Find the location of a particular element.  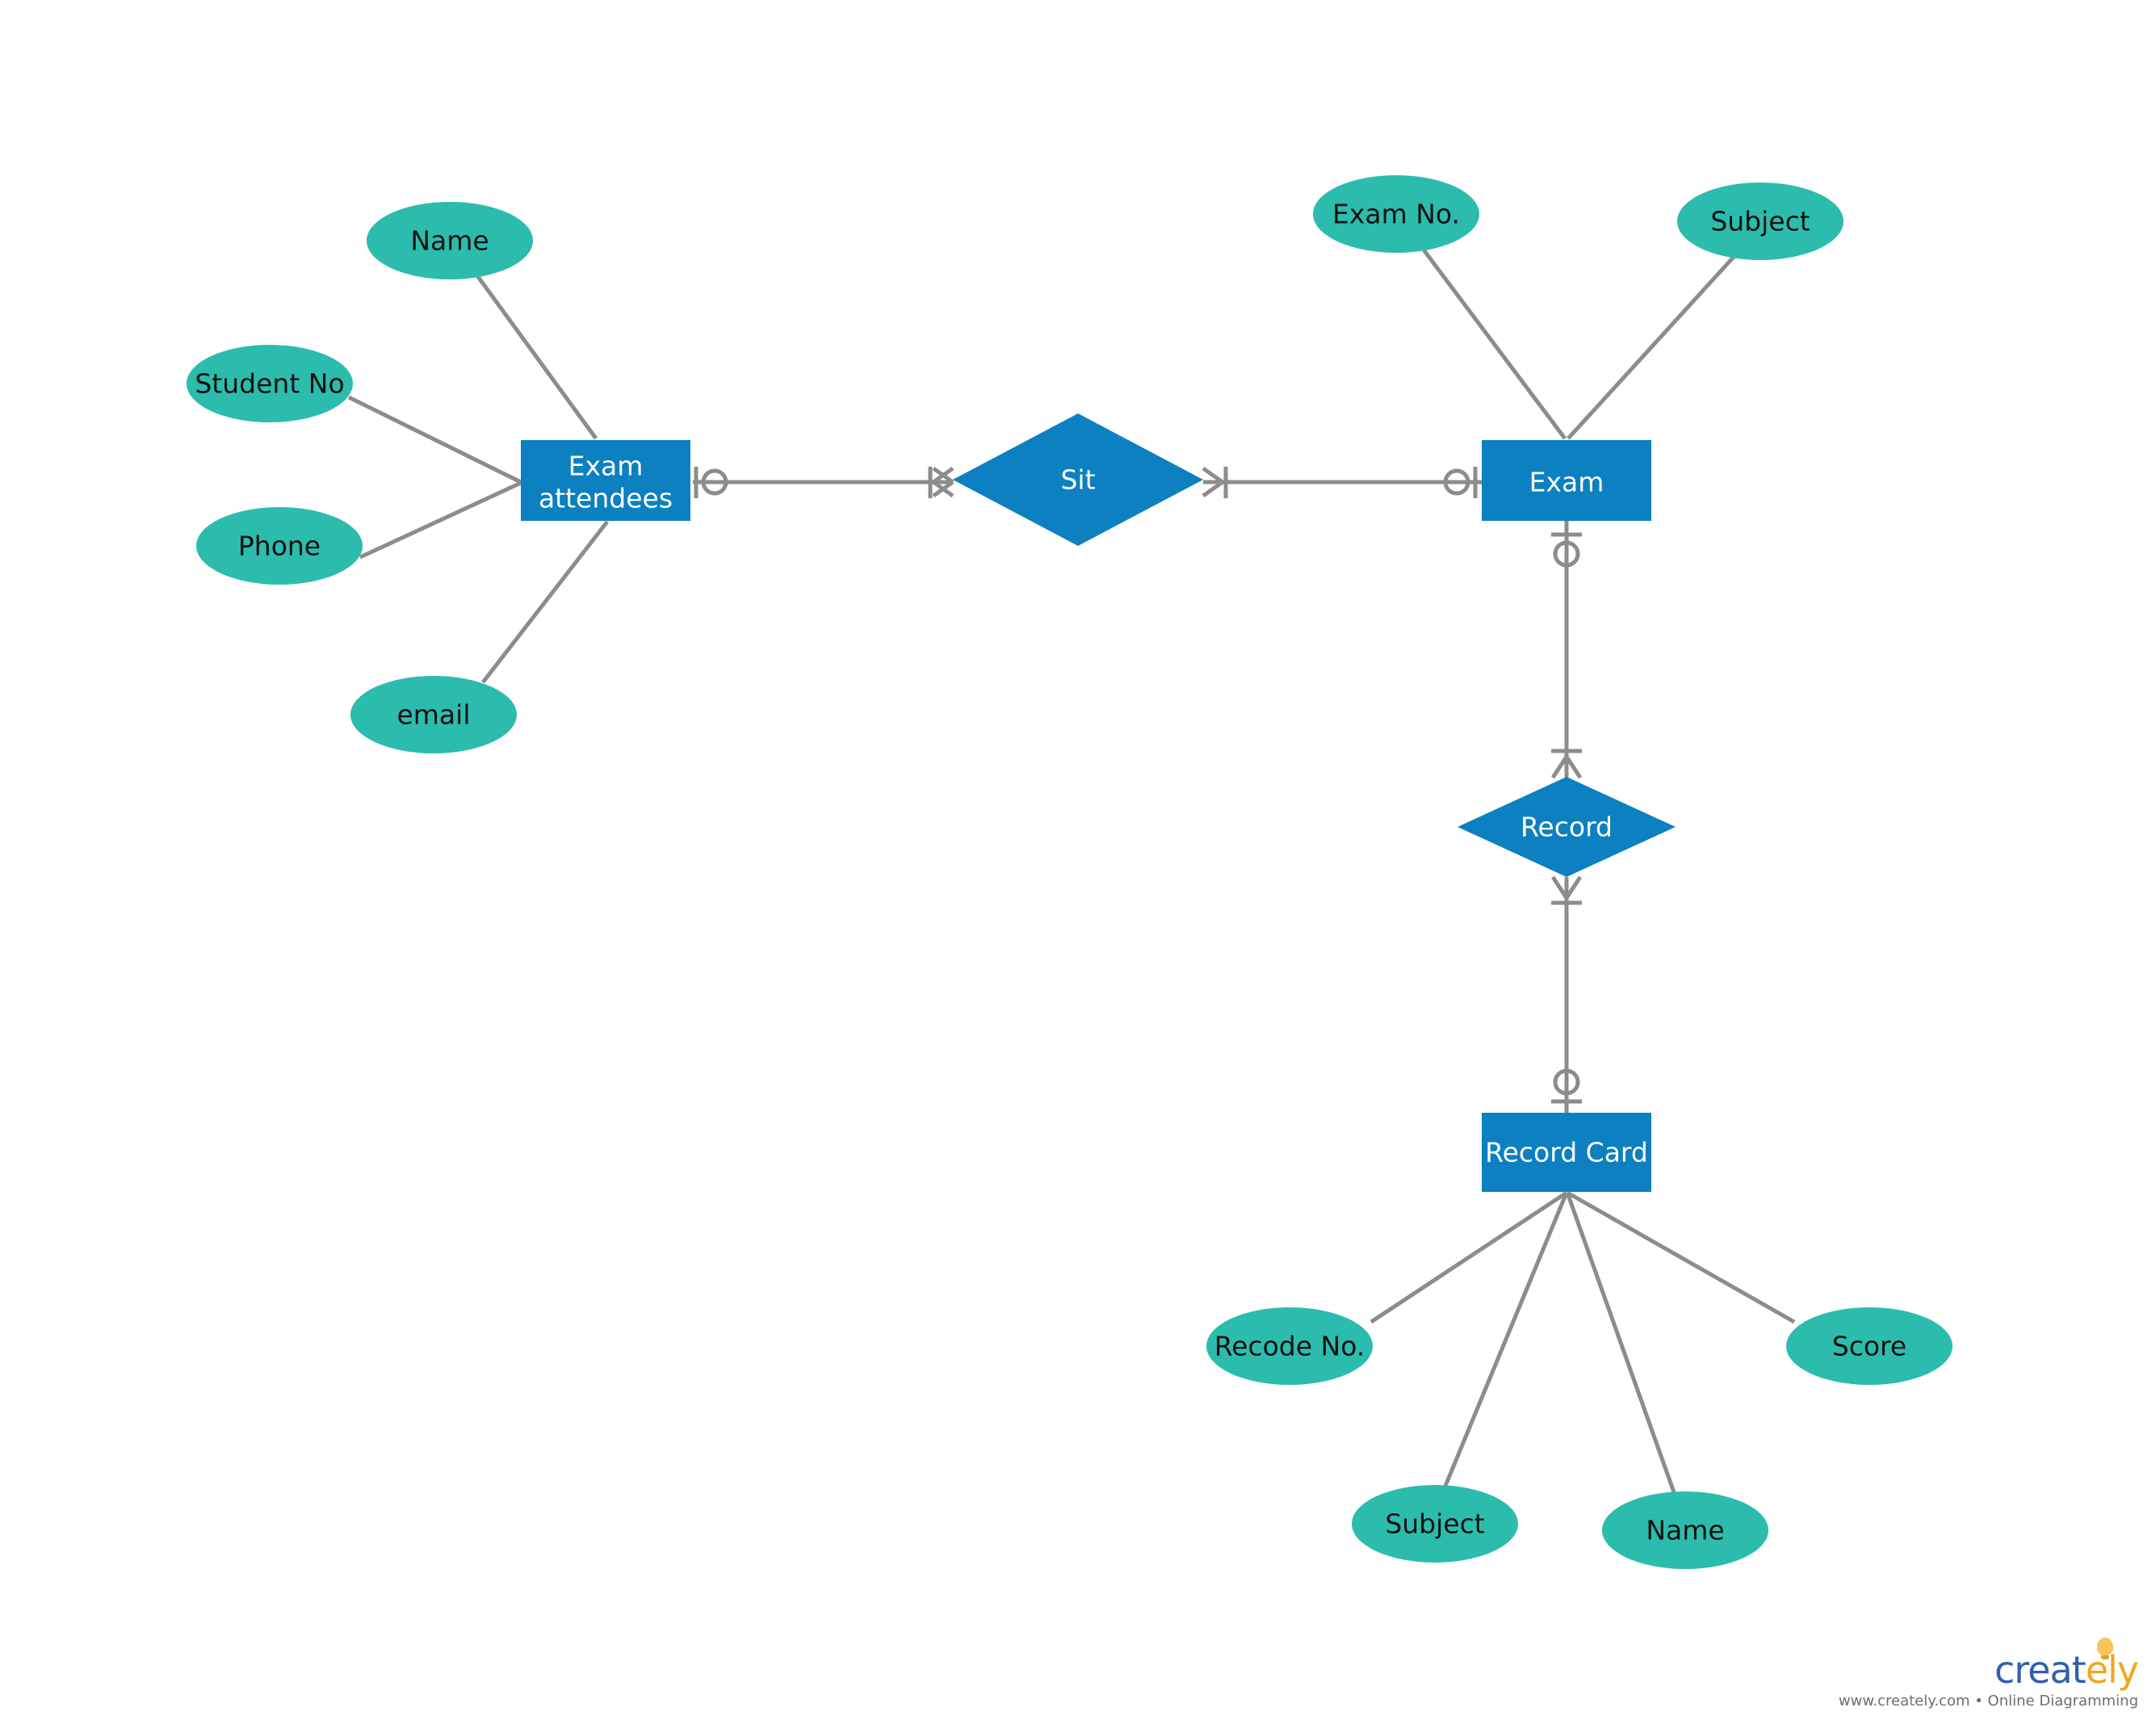

relationship-record: Record is located at coordinates (1567, 827).